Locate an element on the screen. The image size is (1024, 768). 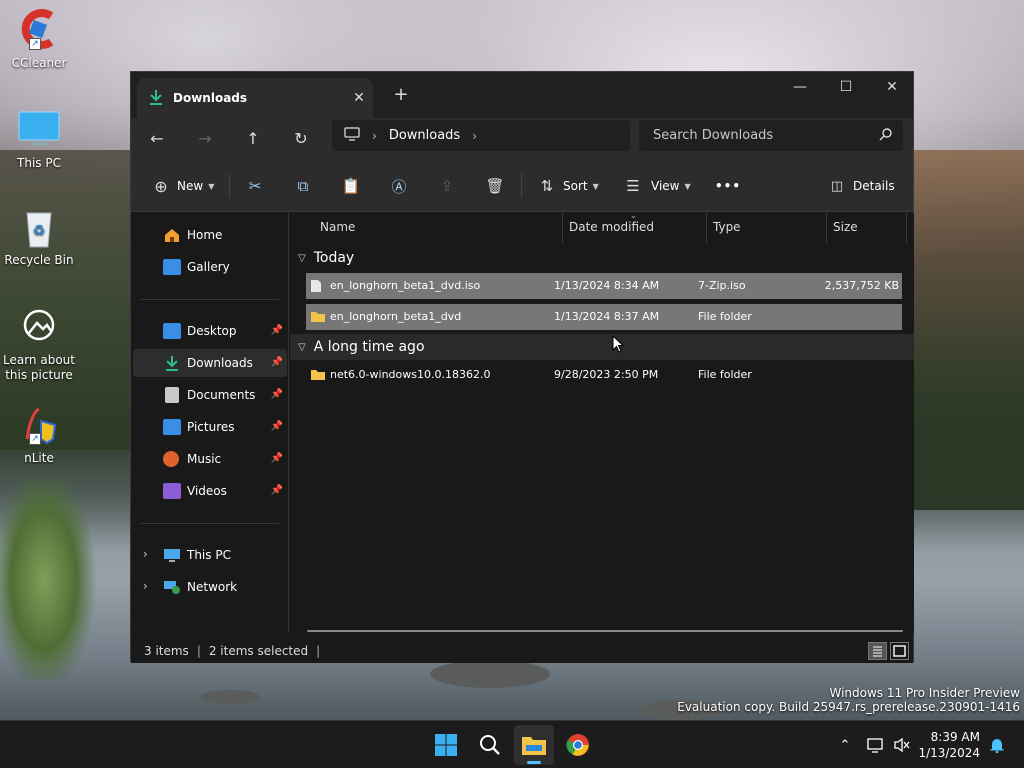
desktop-folder-icon is located at coordinates (172, 331).